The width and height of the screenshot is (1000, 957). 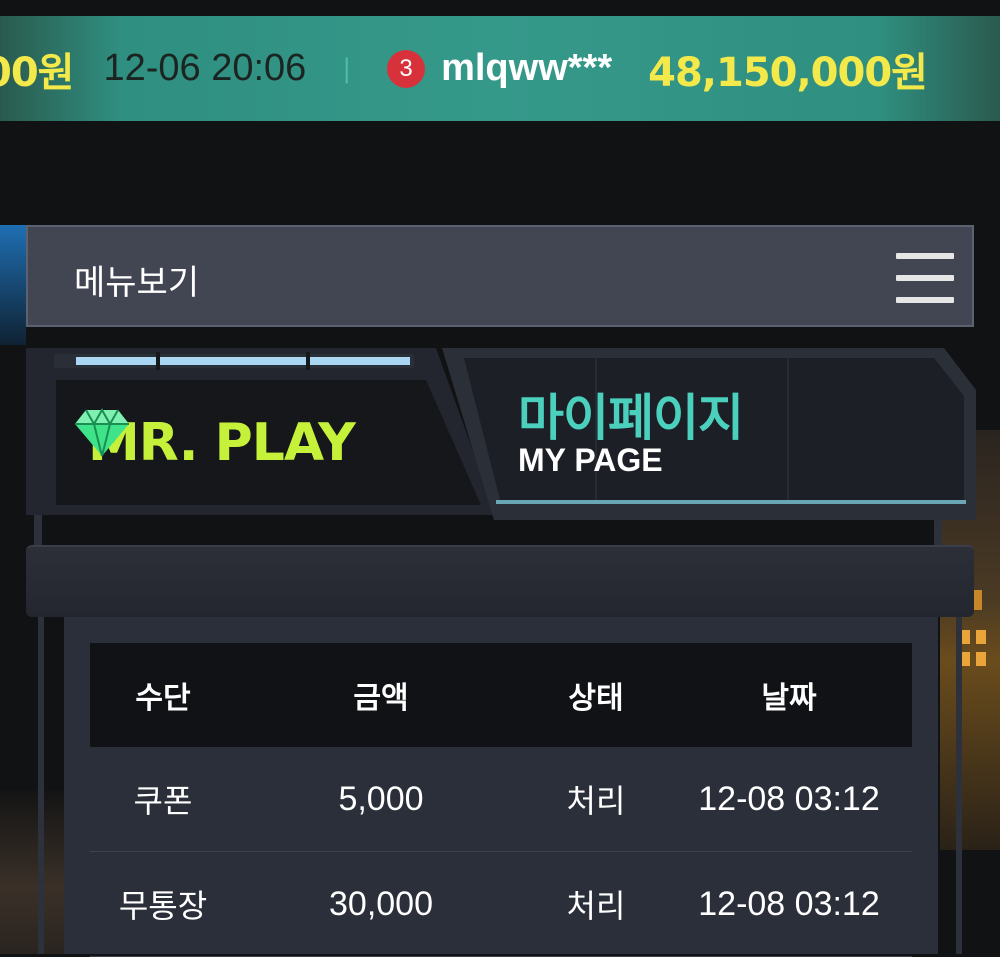 I want to click on column-header-method: 수단, so click(x=163, y=698).